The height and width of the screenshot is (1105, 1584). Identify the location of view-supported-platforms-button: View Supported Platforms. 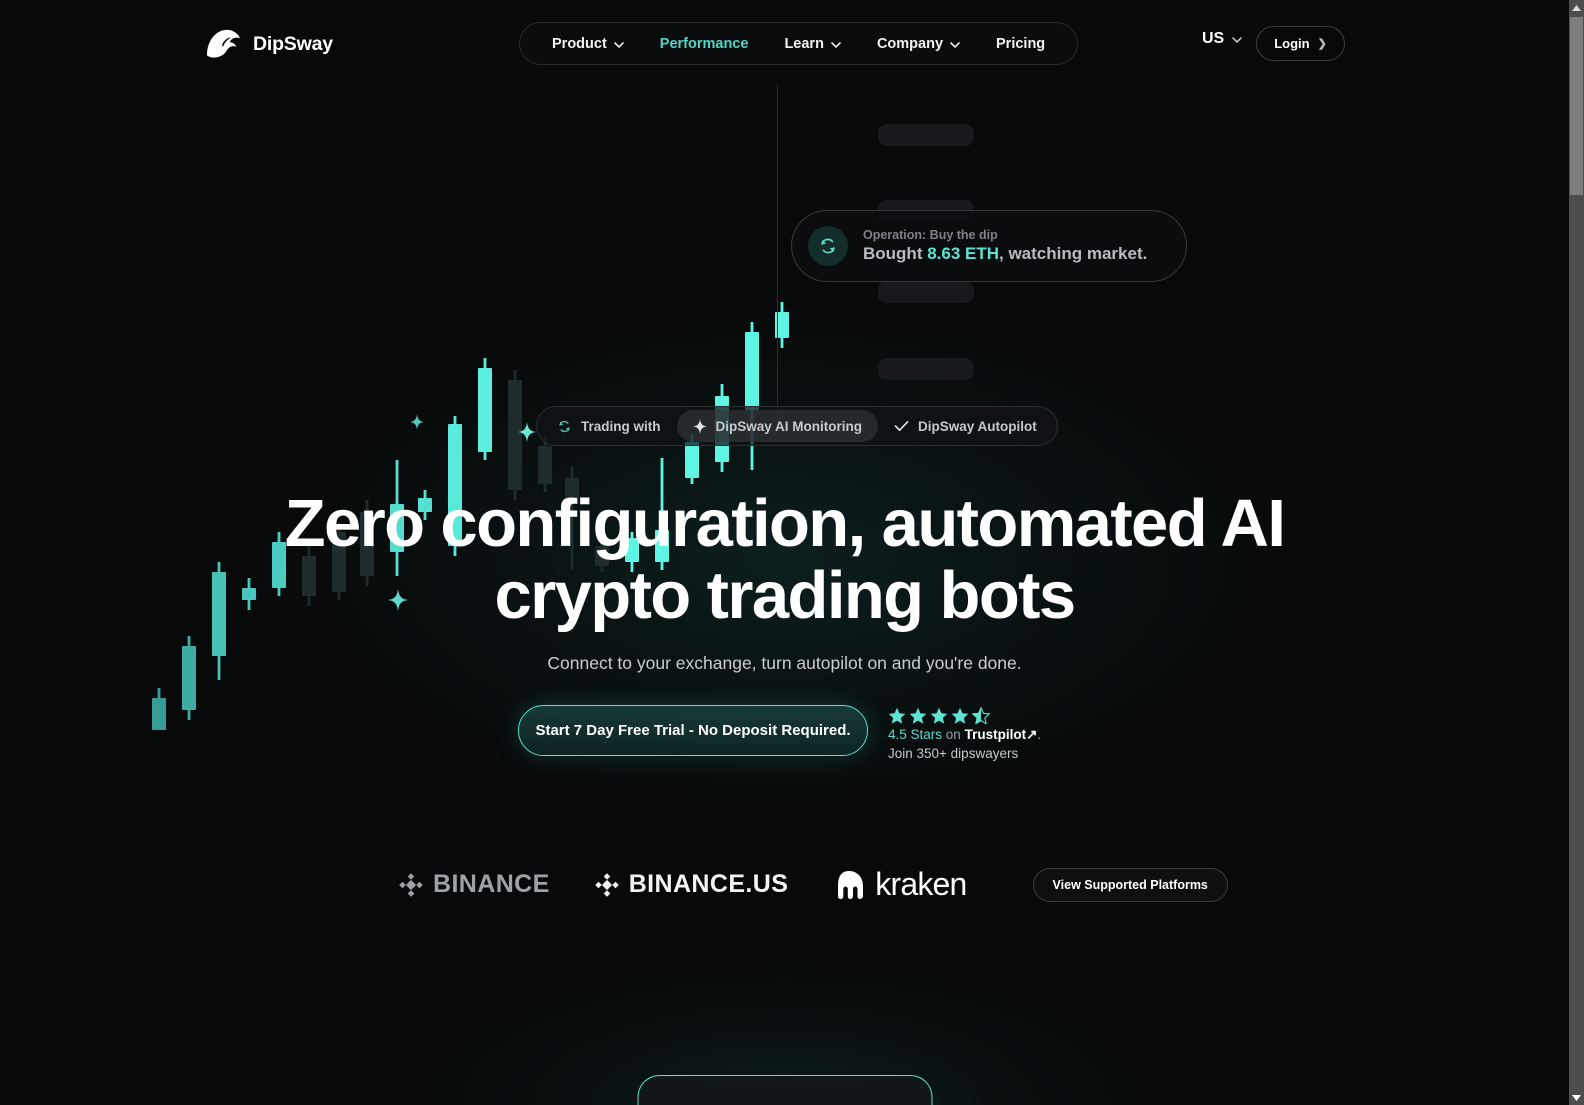
(1130, 884).